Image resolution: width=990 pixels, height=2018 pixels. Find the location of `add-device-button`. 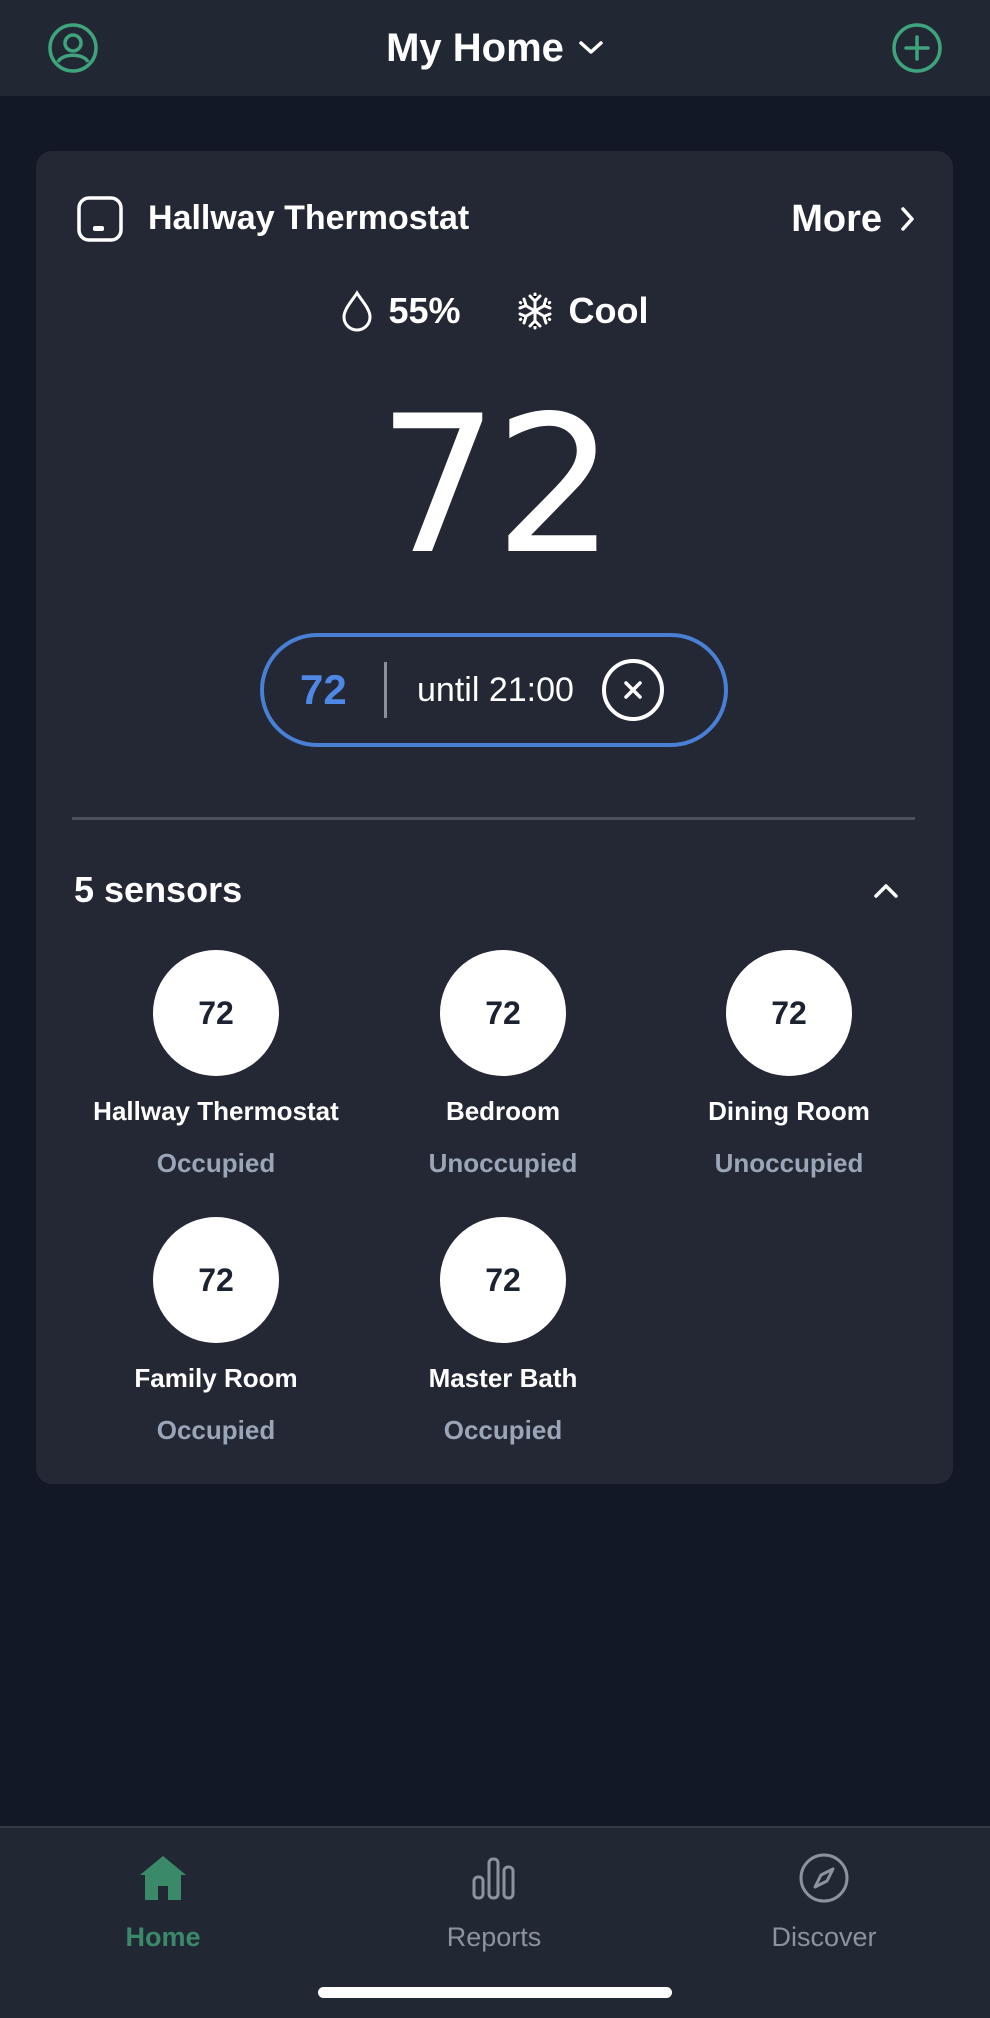

add-device-button is located at coordinates (917, 48).